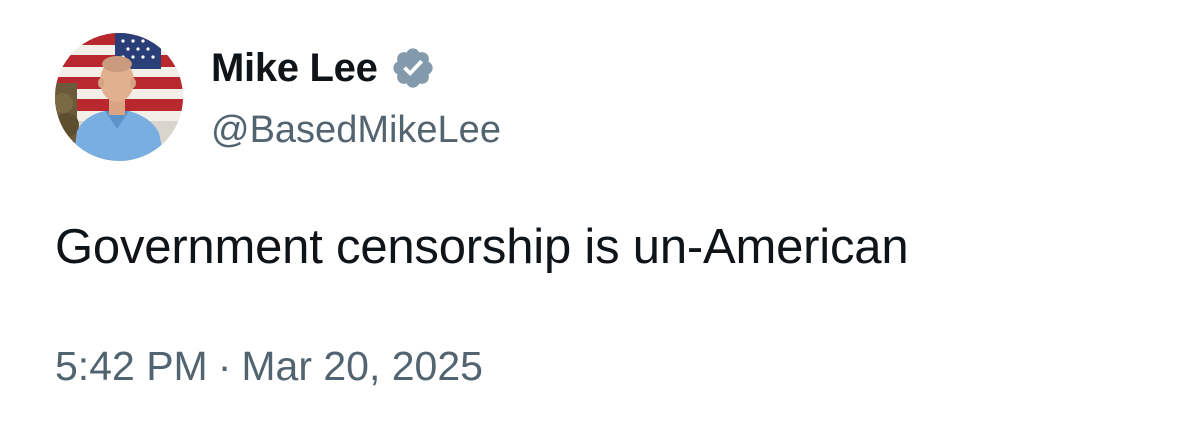 The image size is (1200, 444). What do you see at coordinates (131, 366) in the screenshot?
I see `tweet-time: 5:42 PM` at bounding box center [131, 366].